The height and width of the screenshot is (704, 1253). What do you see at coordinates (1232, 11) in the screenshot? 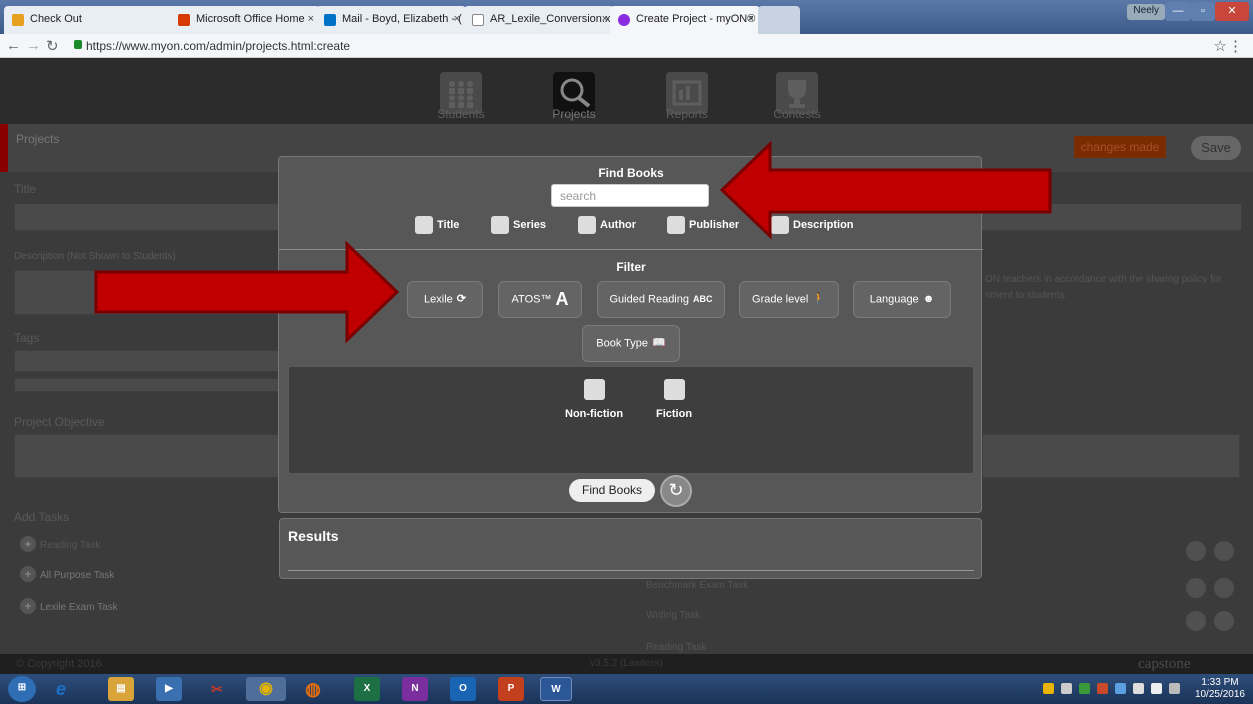
I see `close-window-button: ✕` at bounding box center [1232, 11].